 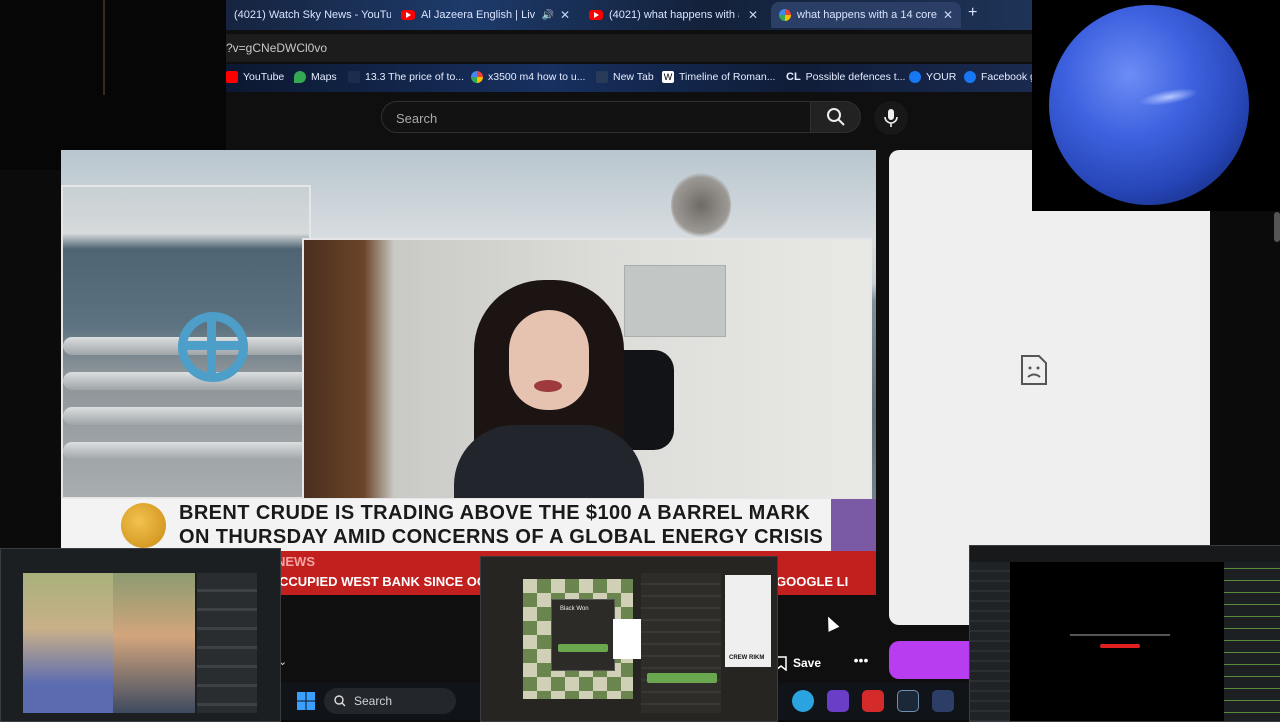 I want to click on taskbar-search: Search, so click(x=390, y=701).